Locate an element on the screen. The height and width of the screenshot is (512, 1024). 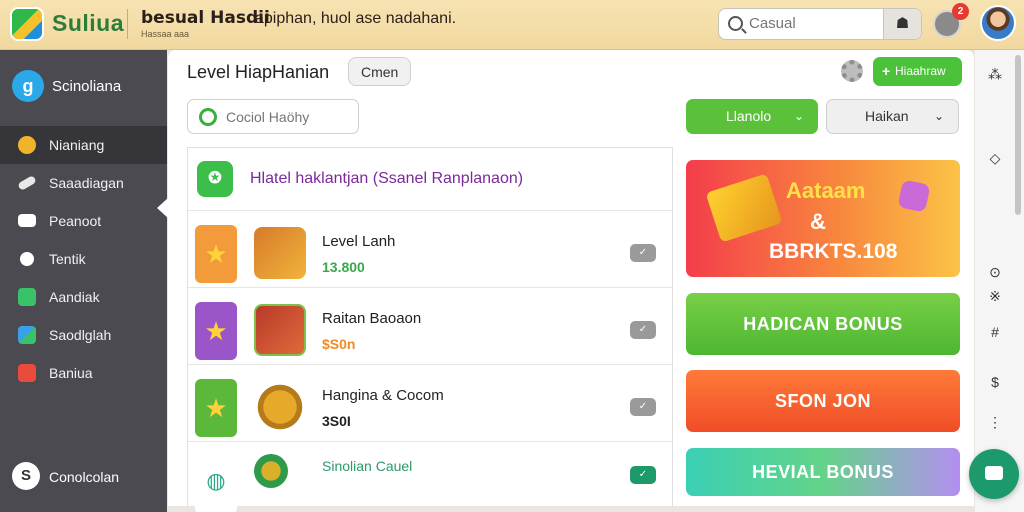
search-filter-button: ☗ is located at coordinates (902, 24).